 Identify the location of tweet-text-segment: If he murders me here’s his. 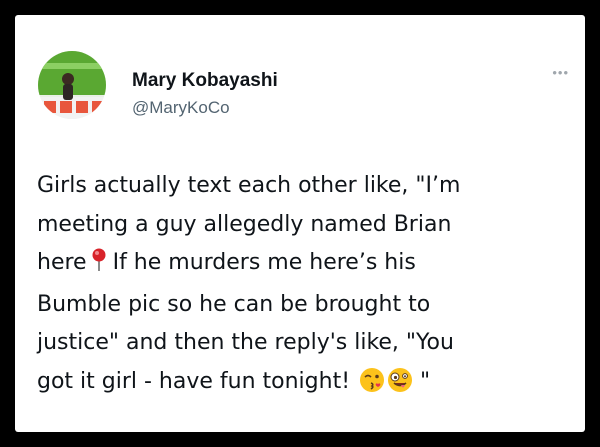
(264, 262).